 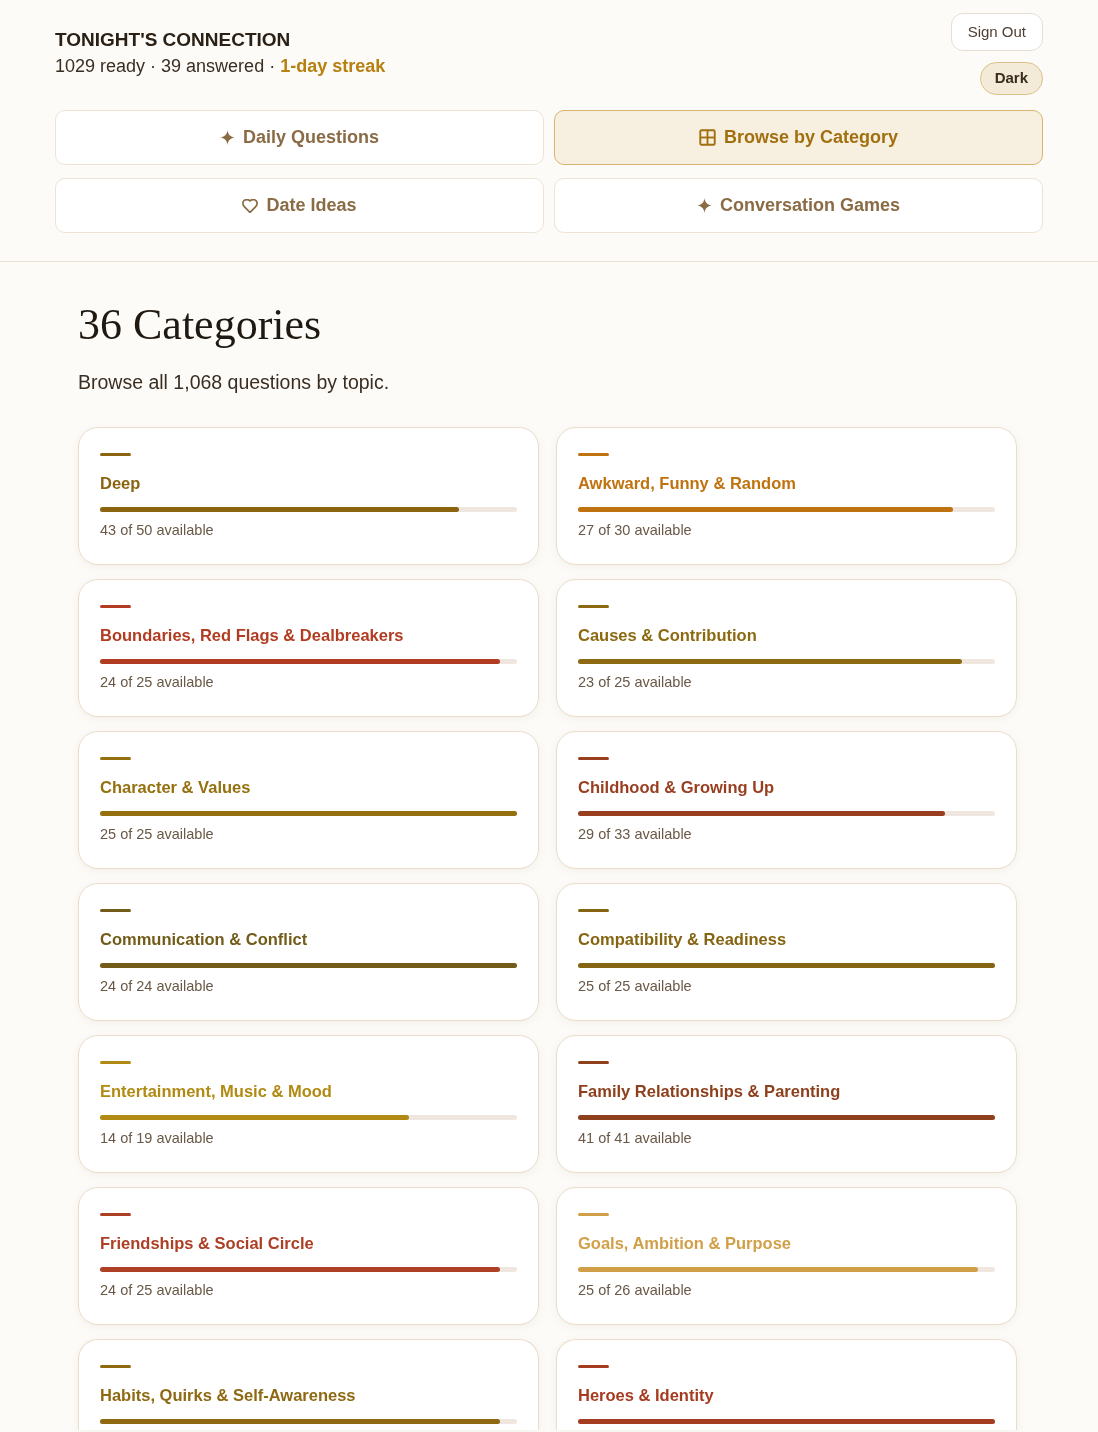 I want to click on category-card: Awkward, Funny & Random 27 of 30 available, so click(x=786, y=496).